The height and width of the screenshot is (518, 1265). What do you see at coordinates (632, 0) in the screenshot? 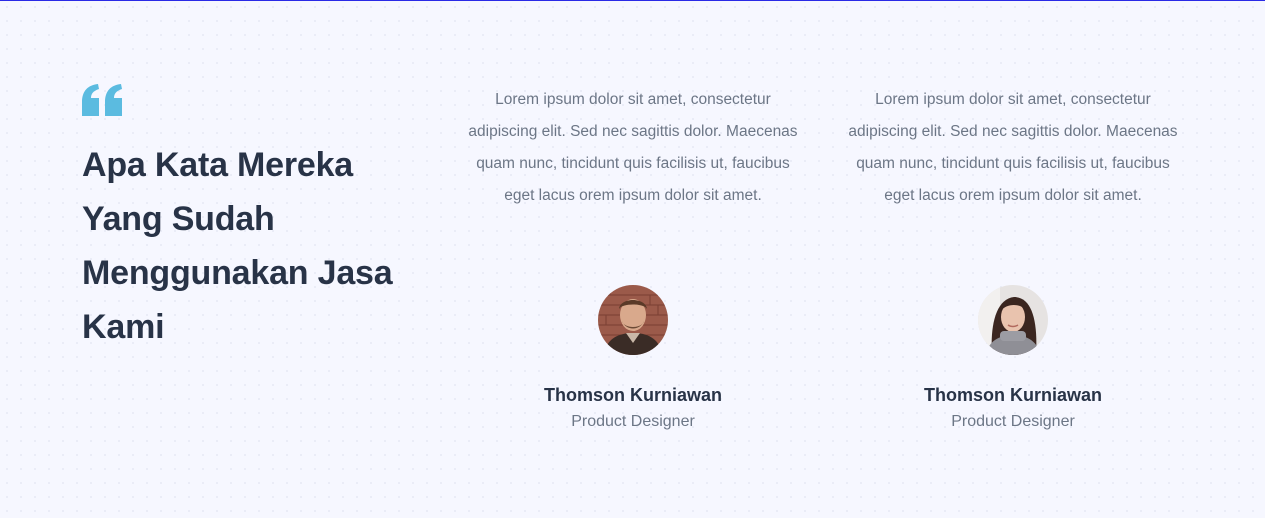
I see `top-border-line` at bounding box center [632, 0].